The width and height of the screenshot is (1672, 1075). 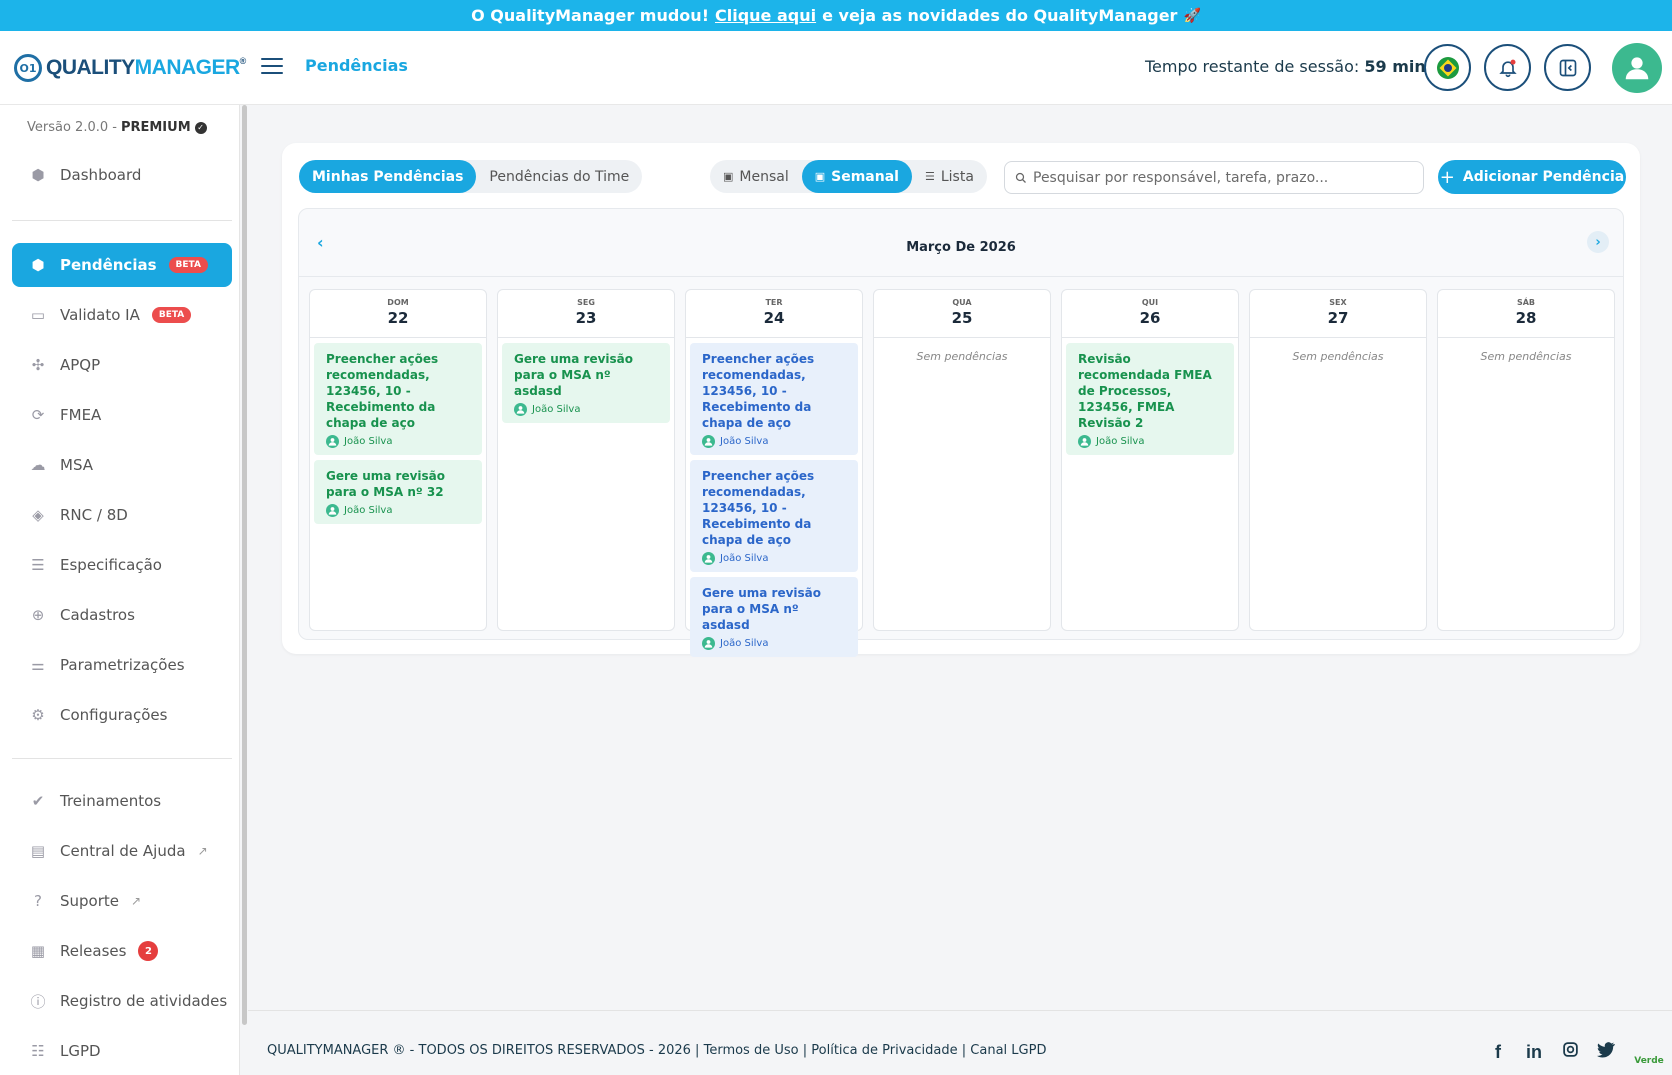 I want to click on releases-count-badge: 2, so click(x=148, y=951).